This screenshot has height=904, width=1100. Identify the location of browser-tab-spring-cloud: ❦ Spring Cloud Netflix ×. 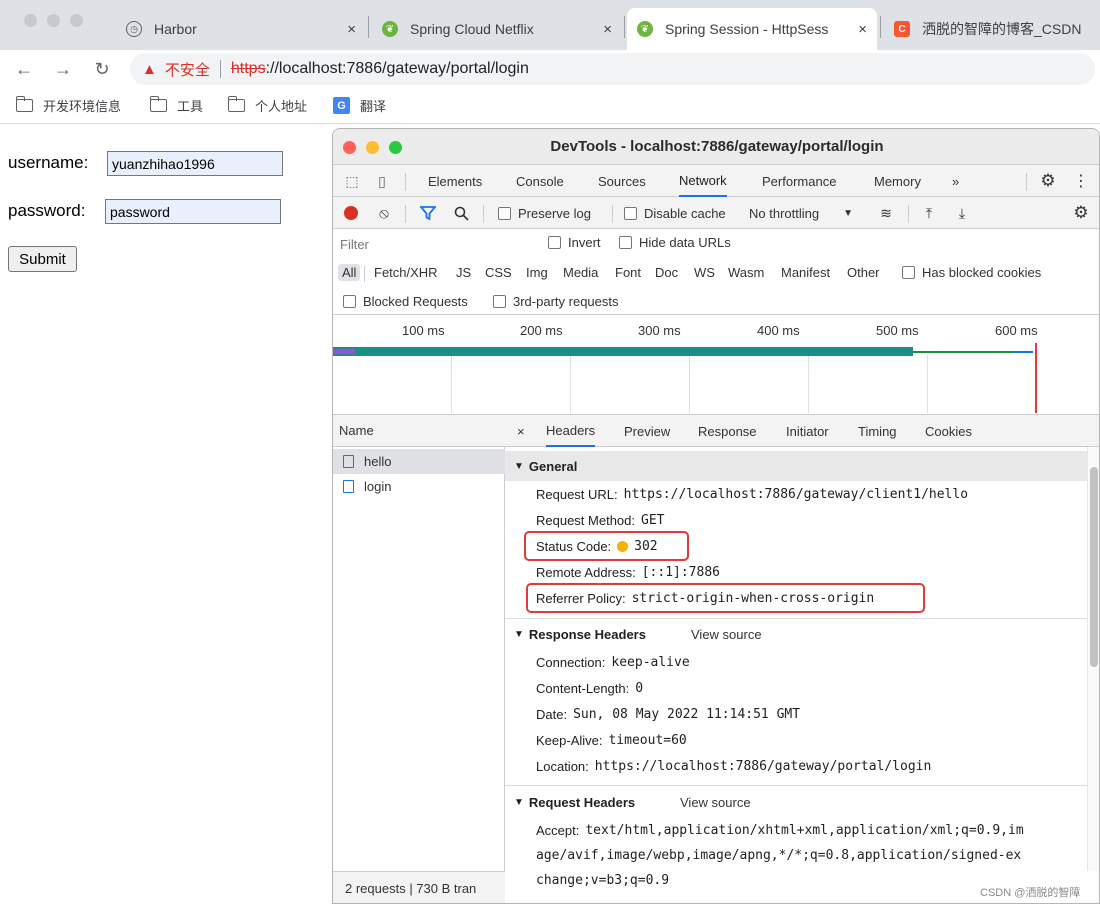
(497, 29).